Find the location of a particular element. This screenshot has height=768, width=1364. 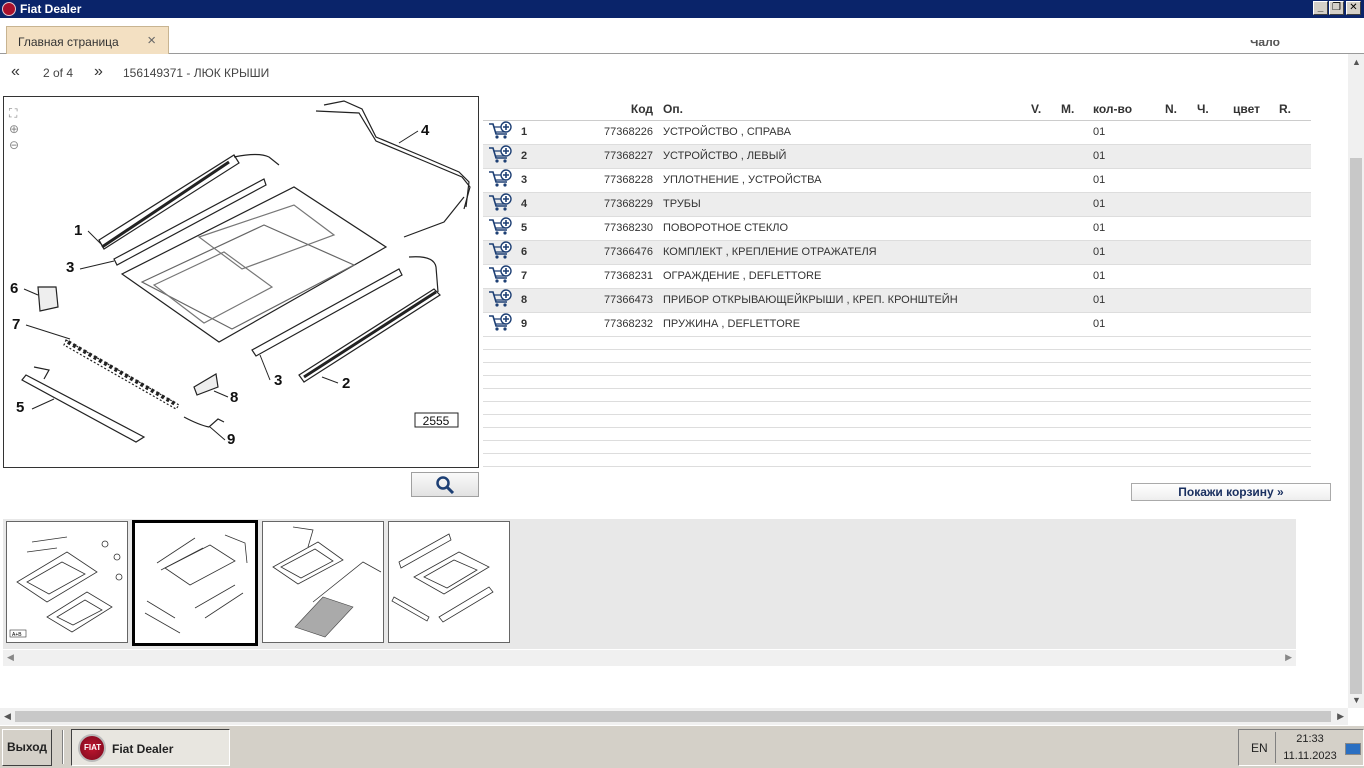

exit-button: Выход is located at coordinates (27, 747).